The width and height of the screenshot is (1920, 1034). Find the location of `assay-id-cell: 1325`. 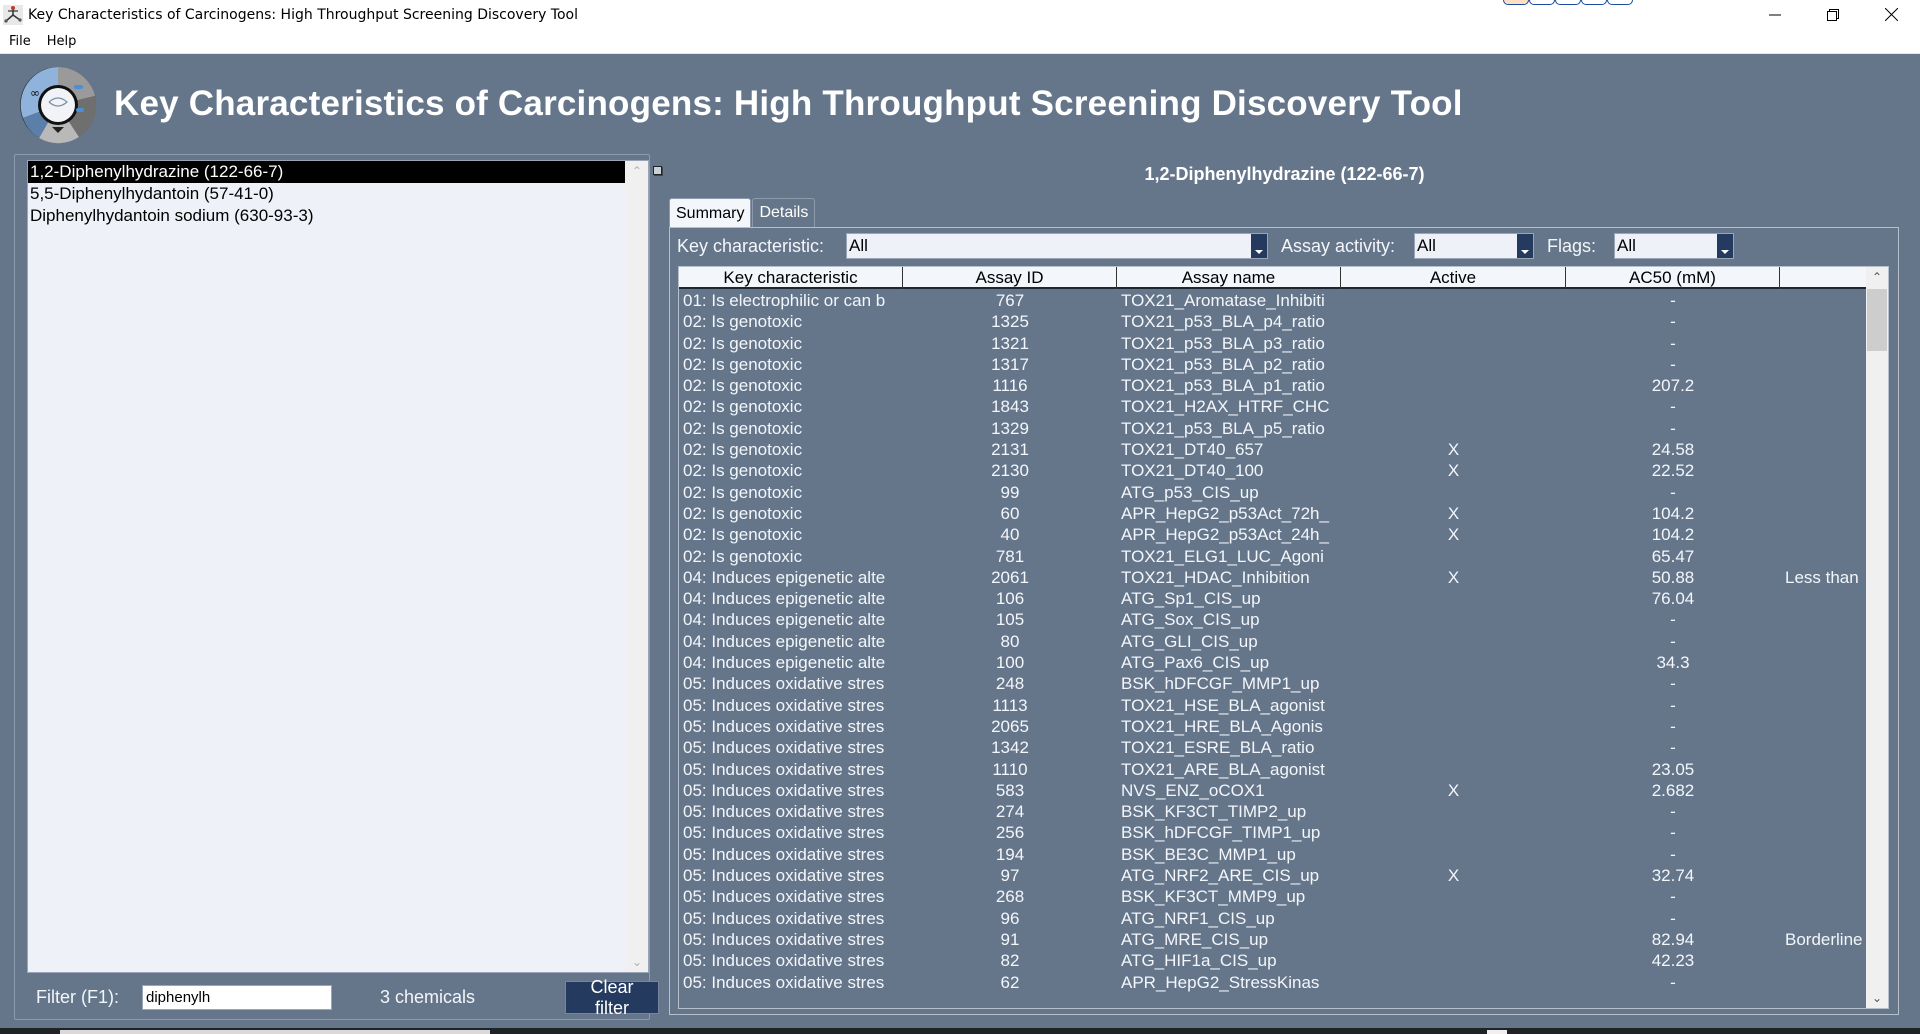

assay-id-cell: 1325 is located at coordinates (1010, 322).